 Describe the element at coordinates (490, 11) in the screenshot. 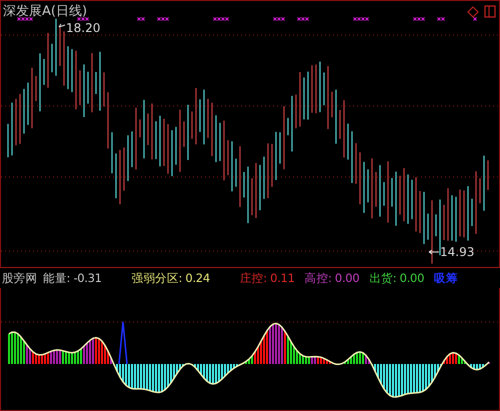

I see `window-icon` at that location.